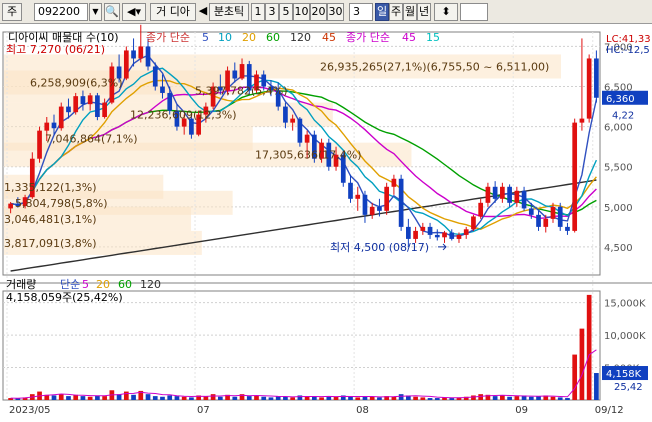  I want to click on volume-legend-item: 단순, so click(70, 284).